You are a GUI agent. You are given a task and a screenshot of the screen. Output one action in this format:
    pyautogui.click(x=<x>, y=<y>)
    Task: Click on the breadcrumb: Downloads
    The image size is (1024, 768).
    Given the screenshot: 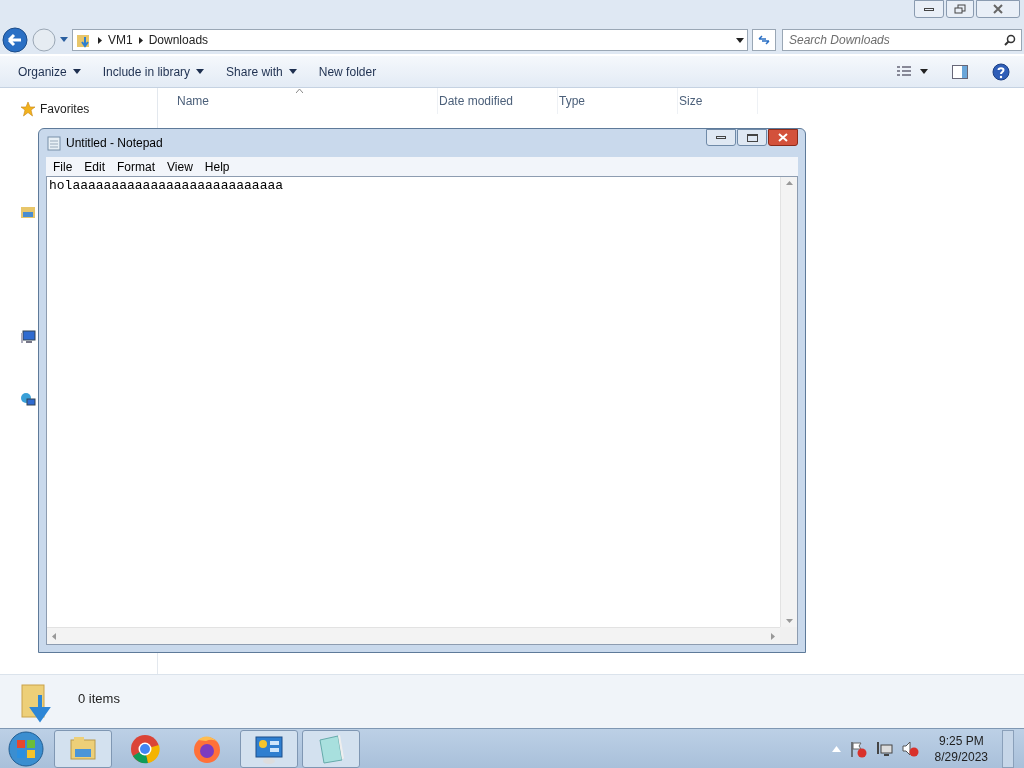 What is the action you would take?
    pyautogui.click(x=178, y=40)
    